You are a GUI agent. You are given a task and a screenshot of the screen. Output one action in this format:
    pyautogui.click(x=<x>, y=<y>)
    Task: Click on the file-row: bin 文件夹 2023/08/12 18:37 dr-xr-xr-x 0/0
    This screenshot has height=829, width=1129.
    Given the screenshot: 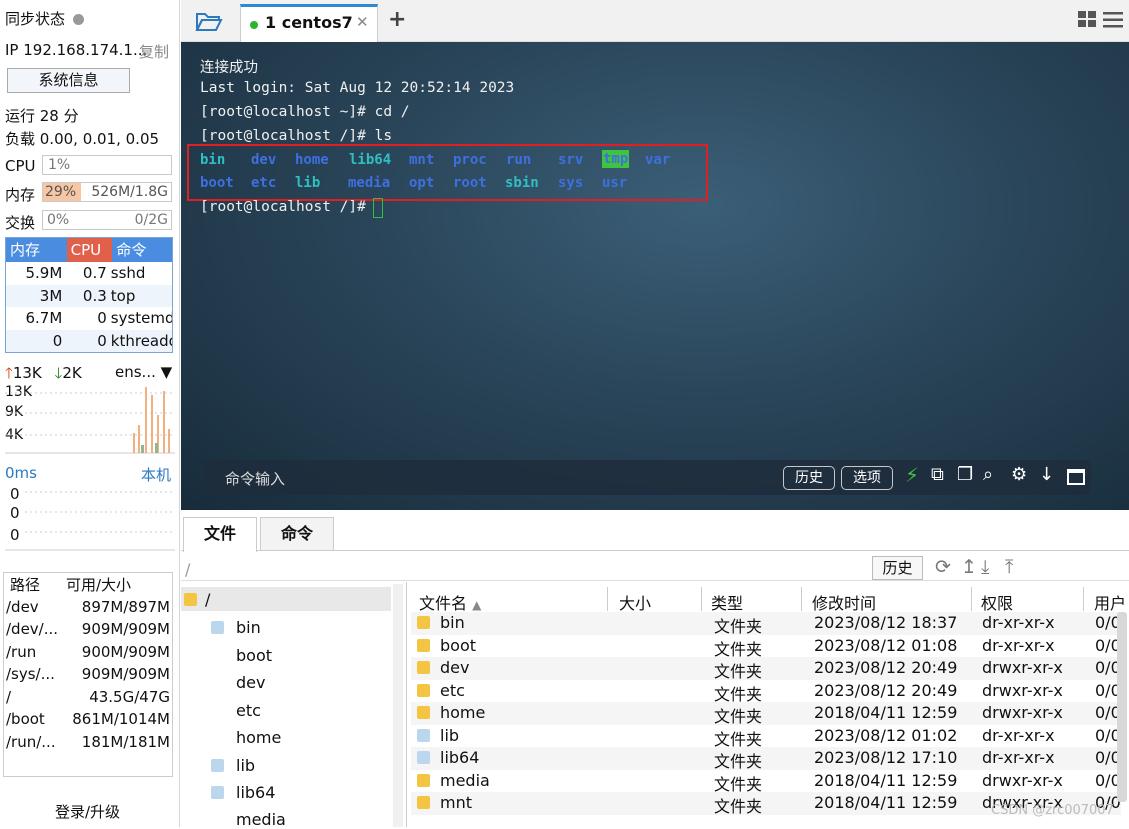 What is the action you would take?
    pyautogui.click(x=766, y=624)
    